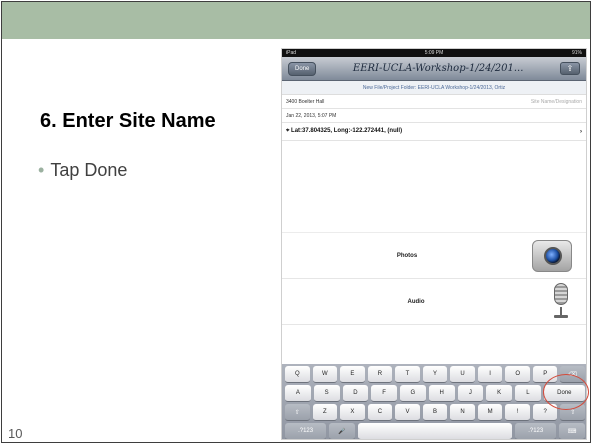 The width and height of the screenshot is (592, 444). Describe the element at coordinates (302, 68) in the screenshot. I see `nav-done-button: Done` at that location.